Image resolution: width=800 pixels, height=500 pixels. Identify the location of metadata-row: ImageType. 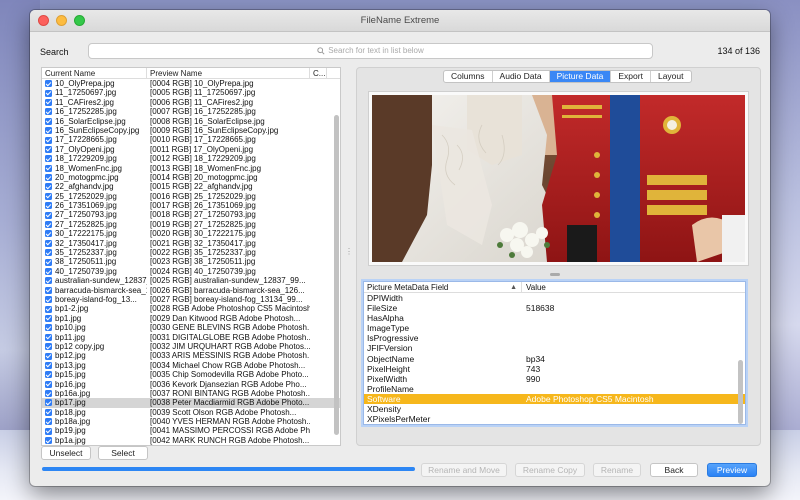
(554, 328).